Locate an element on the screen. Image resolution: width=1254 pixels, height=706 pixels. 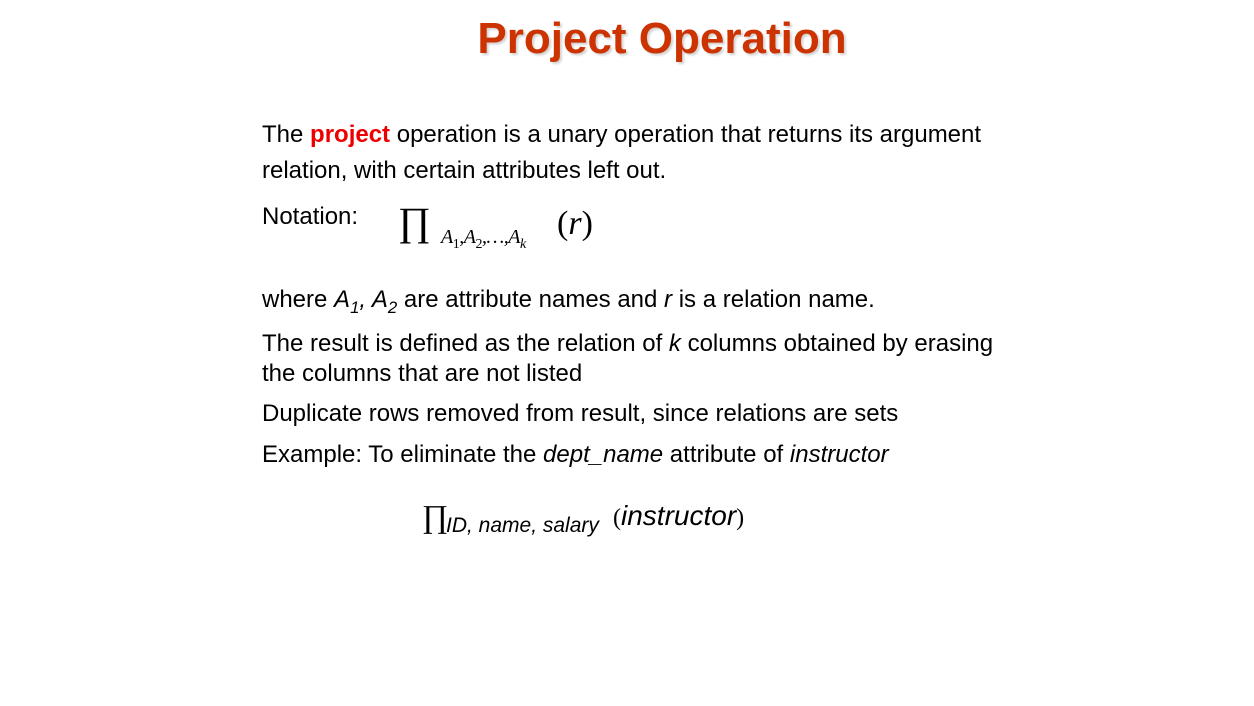
where-a1-sub: 1 is located at coordinates (355, 307).